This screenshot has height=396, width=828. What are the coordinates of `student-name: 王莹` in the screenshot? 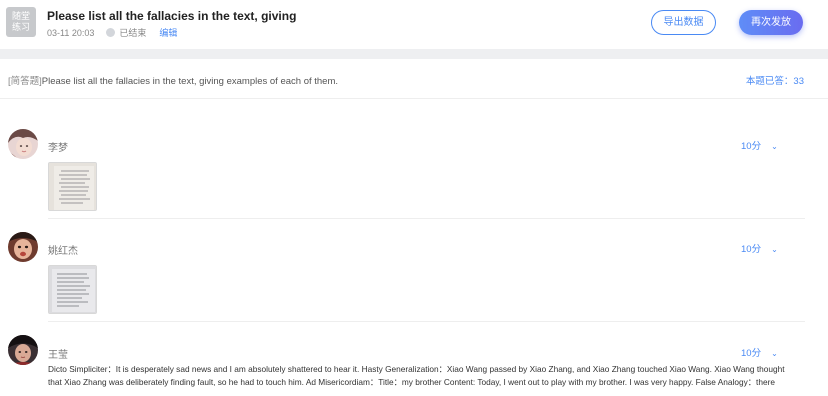 It's located at (58, 355).